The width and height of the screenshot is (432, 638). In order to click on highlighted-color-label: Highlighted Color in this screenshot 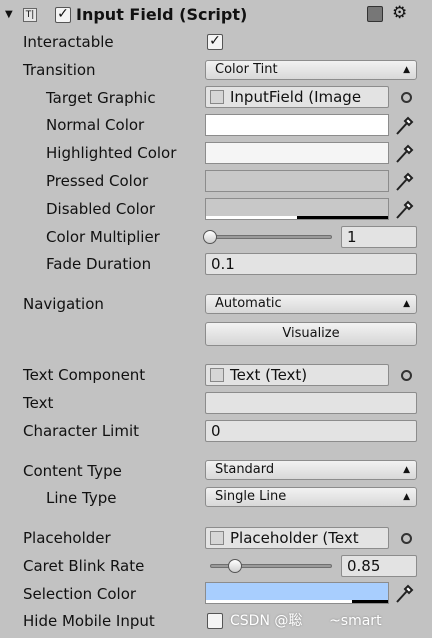, I will do `click(111, 153)`.